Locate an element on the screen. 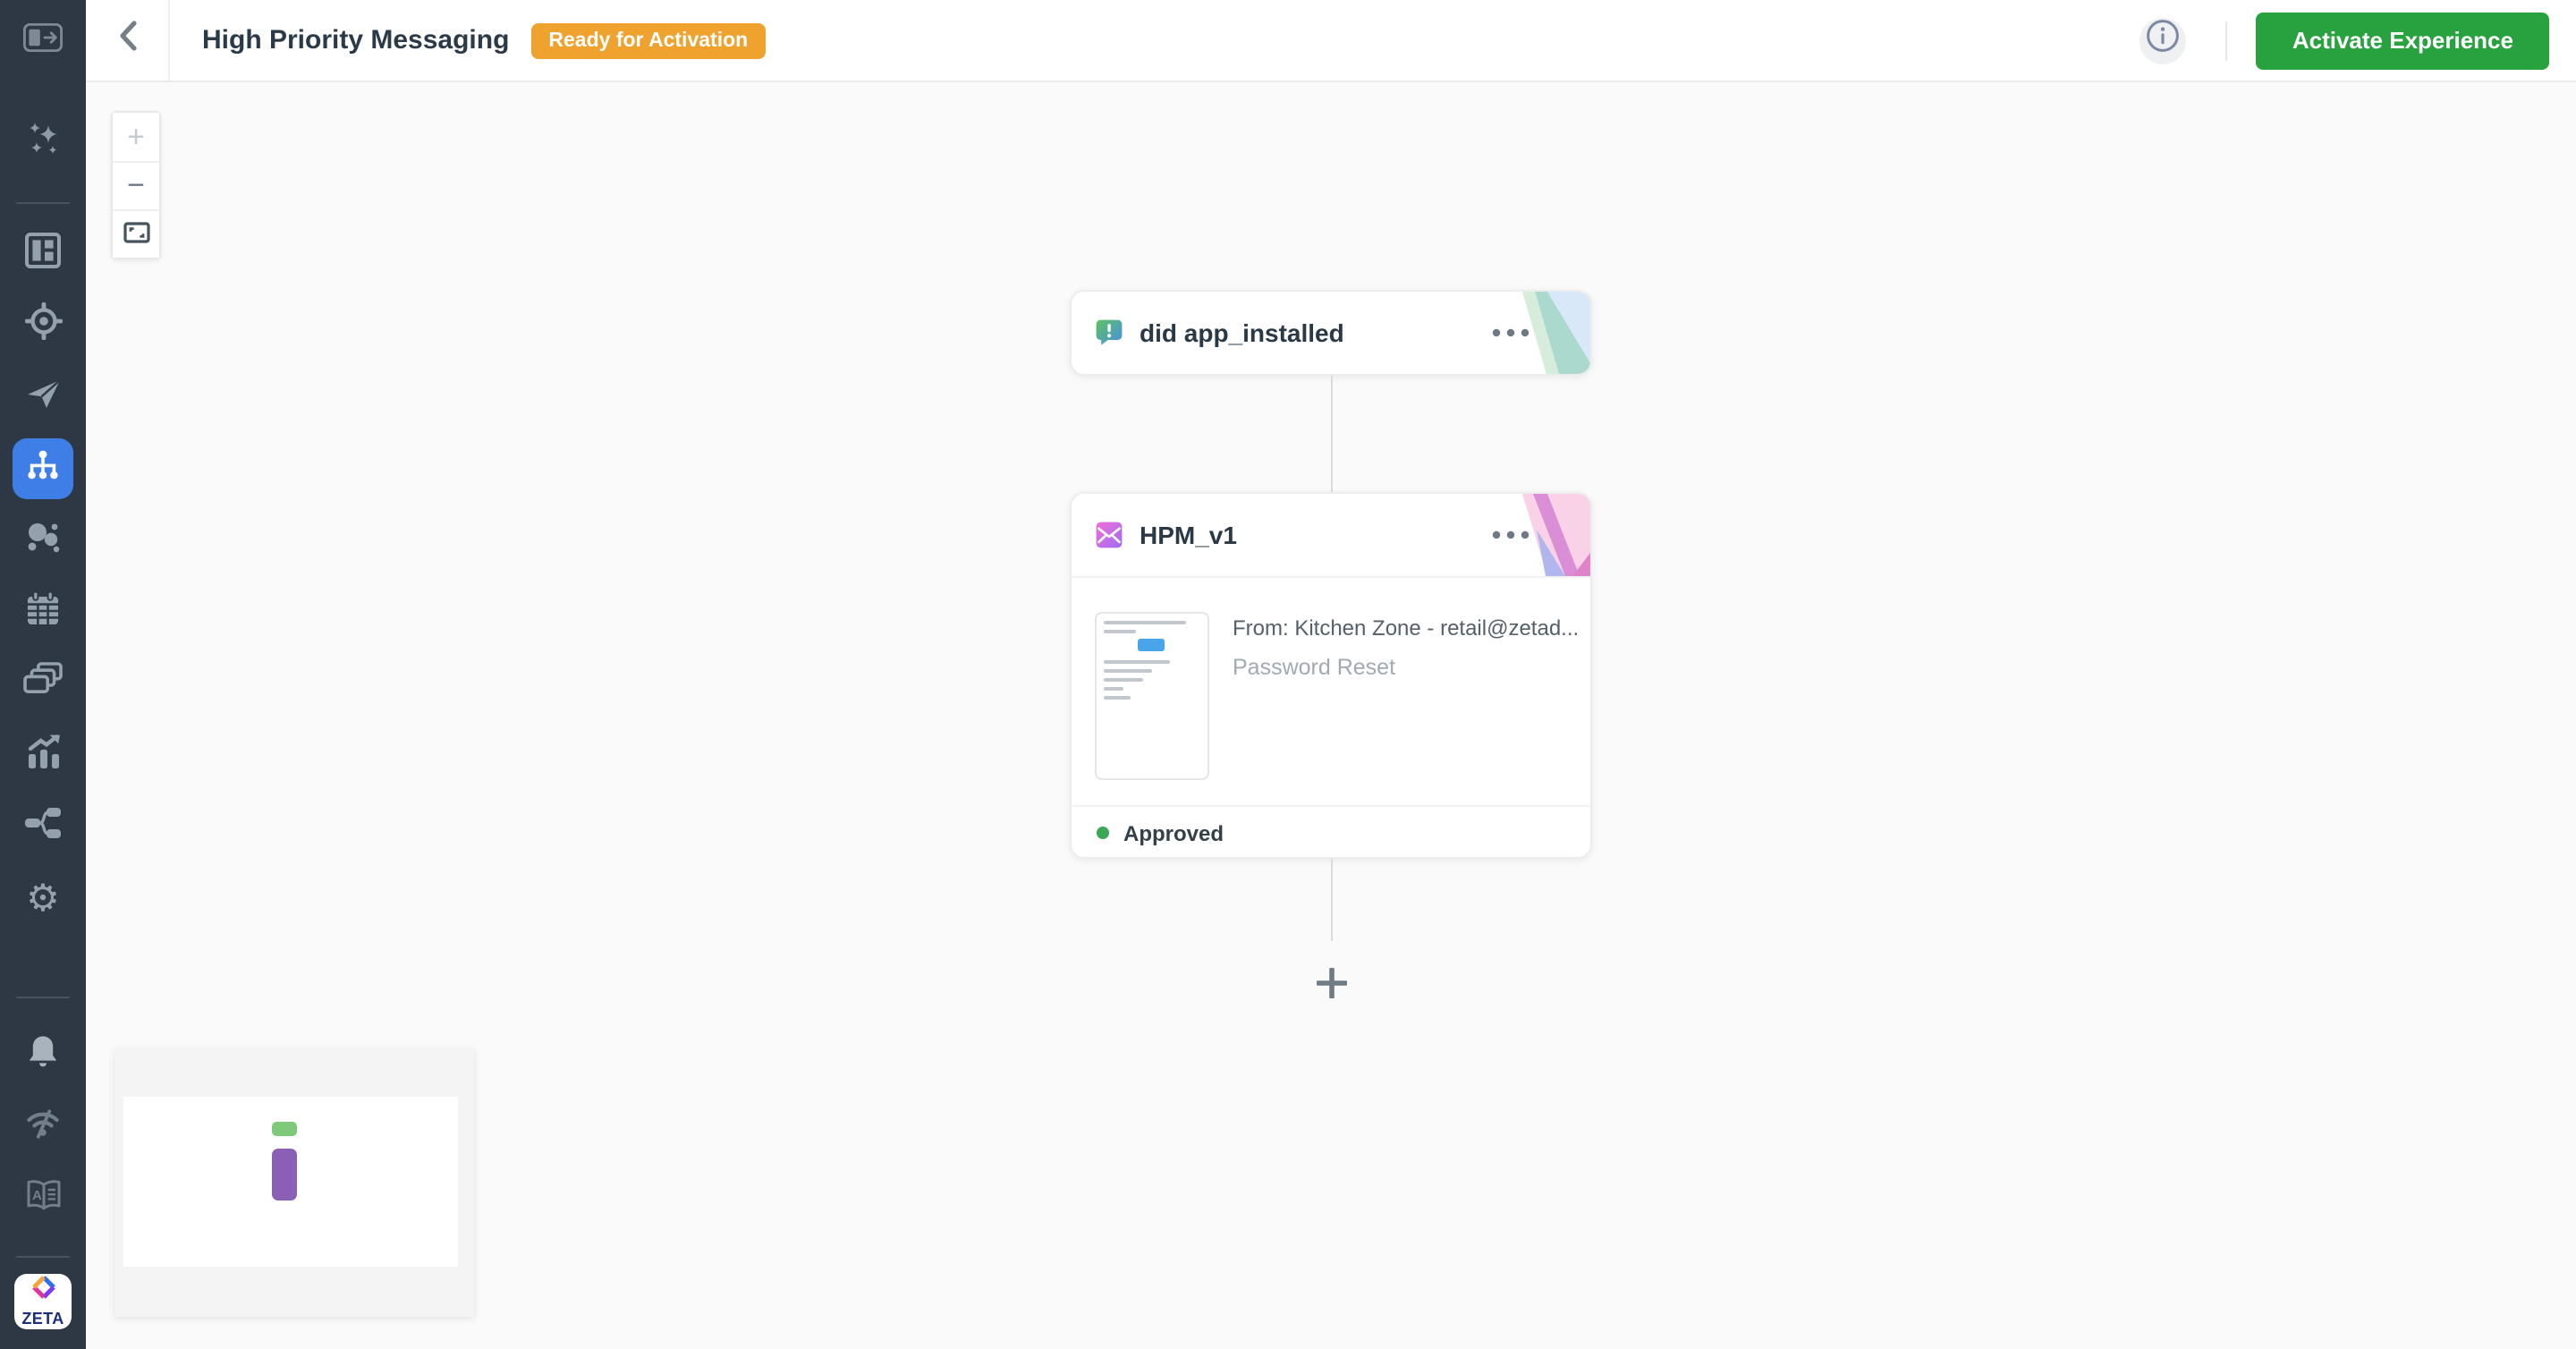  trigger-node-title: did app_installed is located at coordinates (1242, 332).